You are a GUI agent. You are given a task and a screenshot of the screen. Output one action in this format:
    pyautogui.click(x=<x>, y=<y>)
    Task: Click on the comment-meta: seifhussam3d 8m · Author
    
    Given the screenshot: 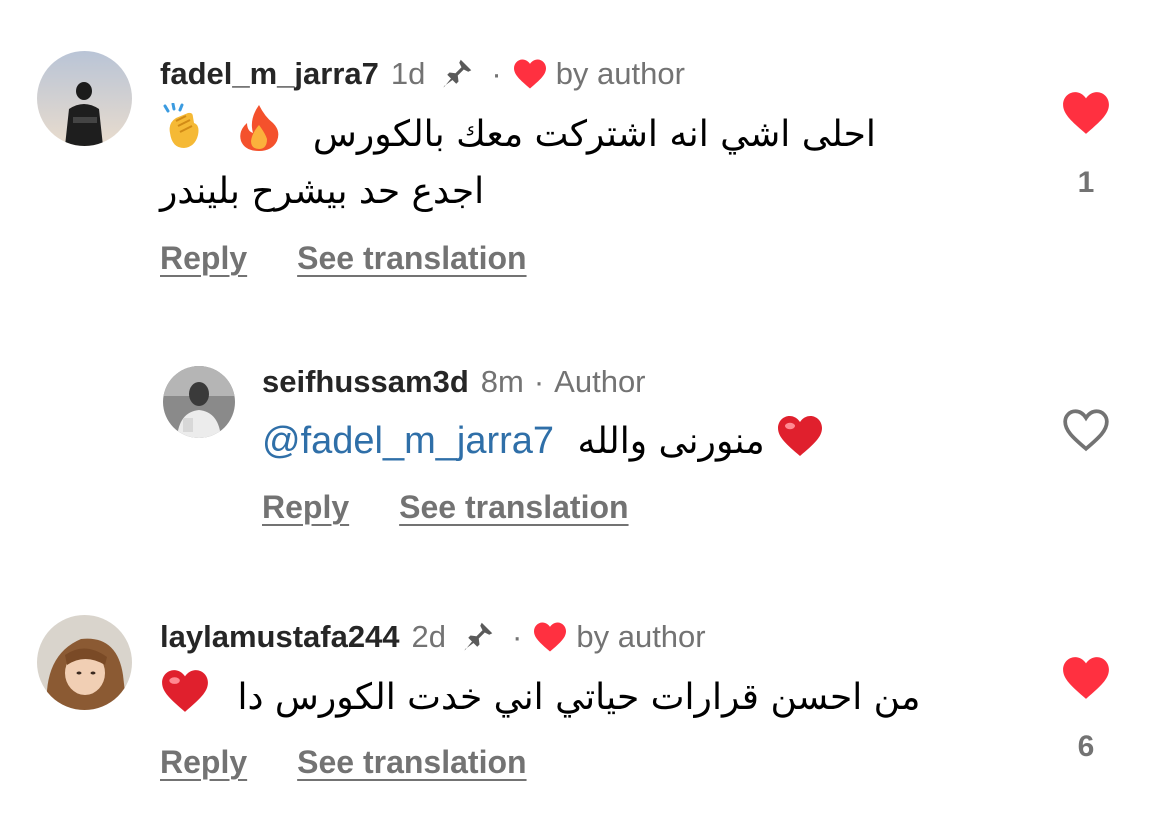 What is the action you would take?
    pyautogui.click(x=454, y=382)
    